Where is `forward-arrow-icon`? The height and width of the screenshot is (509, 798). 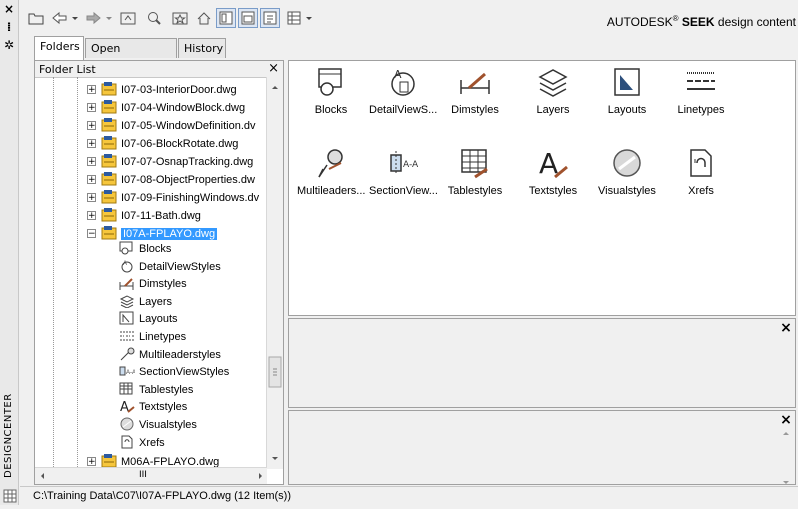
forward-arrow-icon is located at coordinates (99, 18).